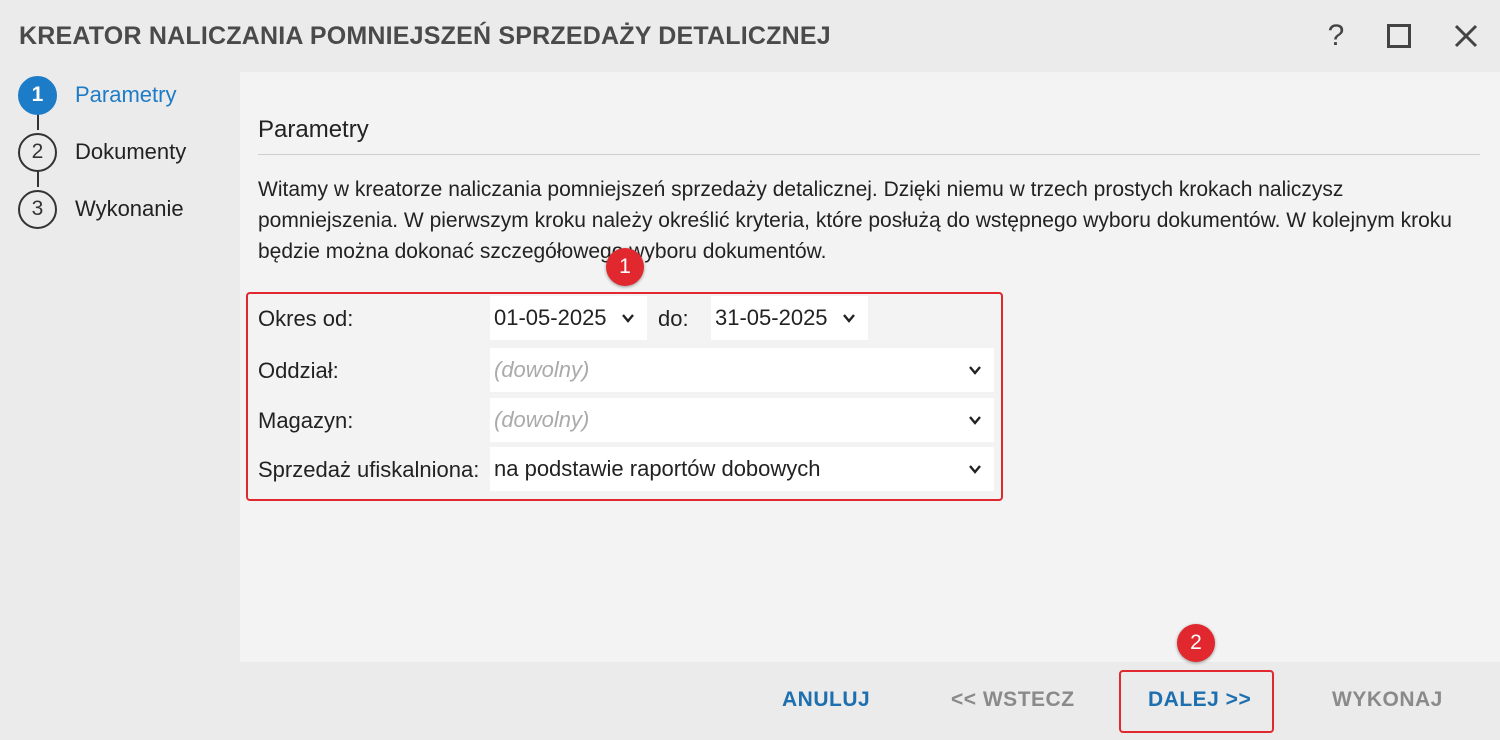  I want to click on step-number: 3, so click(37, 209).